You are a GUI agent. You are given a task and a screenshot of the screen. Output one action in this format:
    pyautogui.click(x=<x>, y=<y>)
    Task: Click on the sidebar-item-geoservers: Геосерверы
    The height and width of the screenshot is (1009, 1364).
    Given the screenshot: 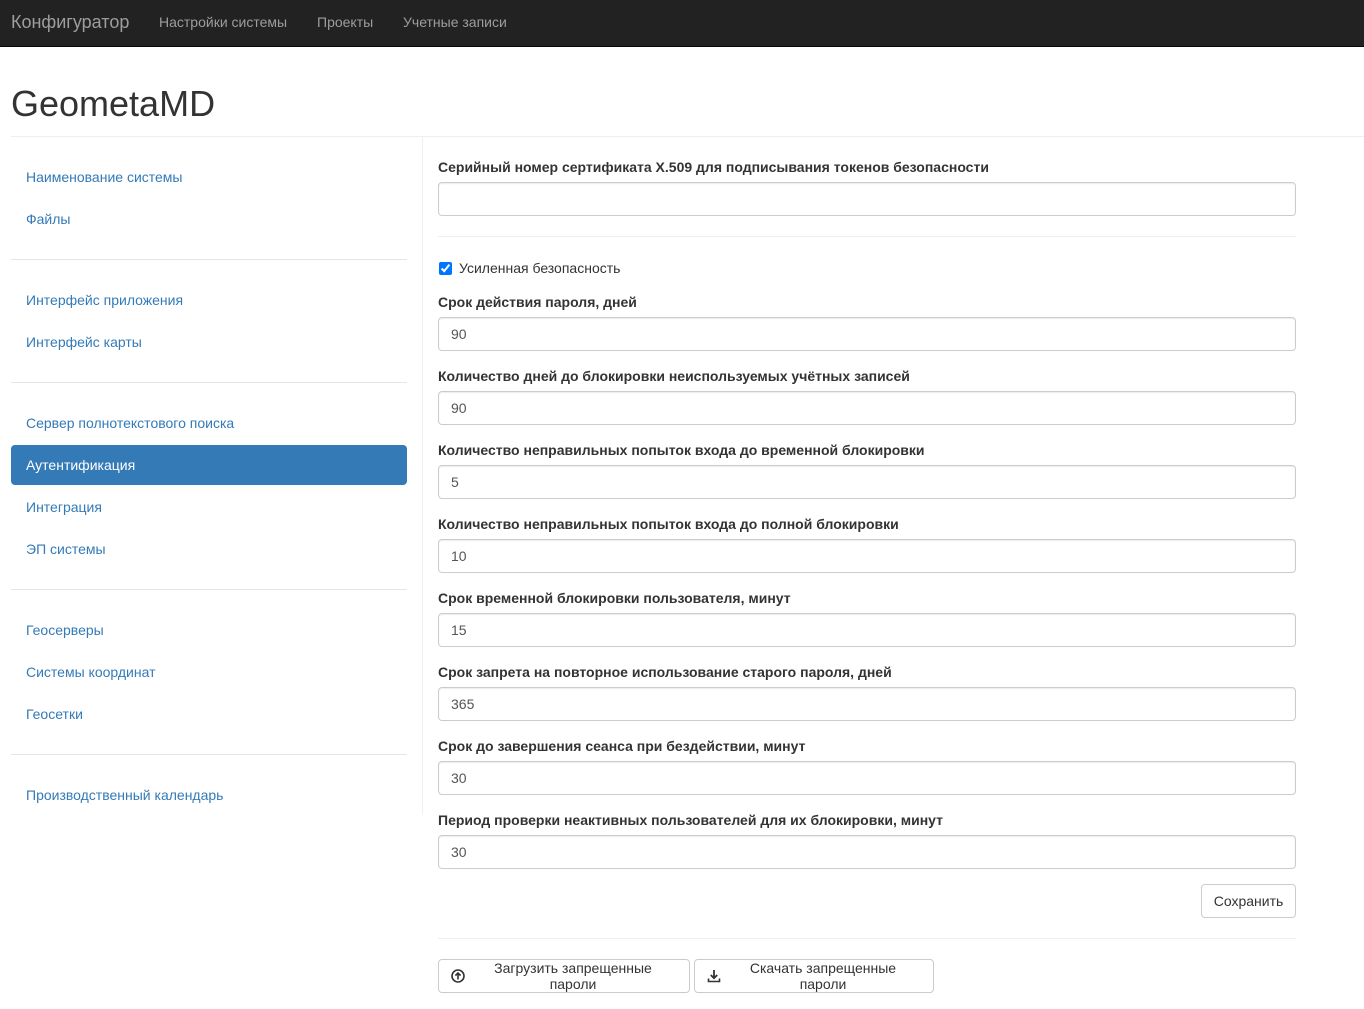 What is the action you would take?
    pyautogui.click(x=209, y=630)
    